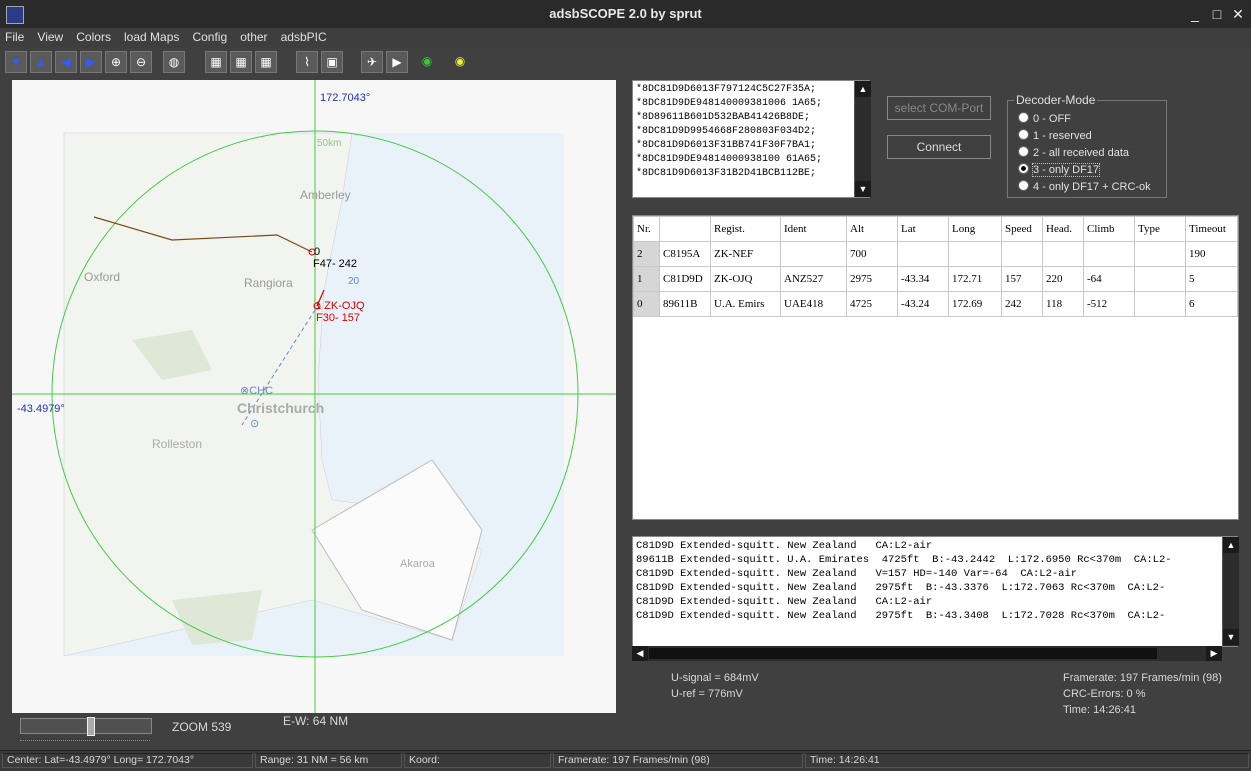 The height and width of the screenshot is (771, 1251). What do you see at coordinates (939, 108) in the screenshot?
I see `select-com-port-button: select COM-Port` at bounding box center [939, 108].